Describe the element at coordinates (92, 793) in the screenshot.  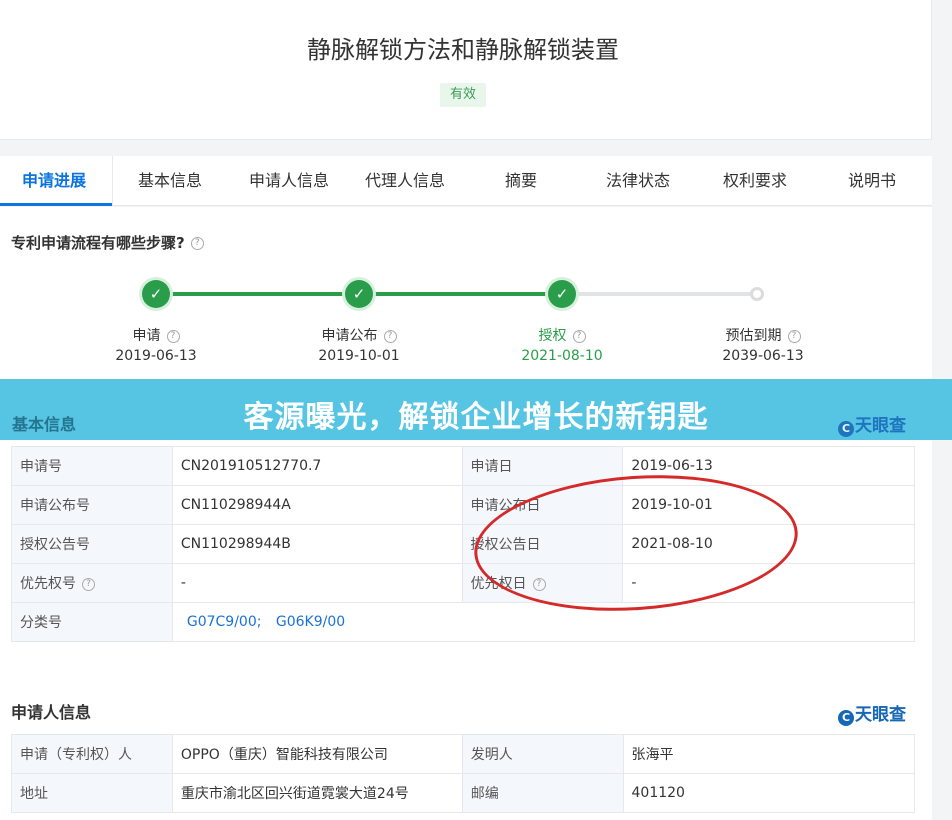
I see `field-label: 地址` at that location.